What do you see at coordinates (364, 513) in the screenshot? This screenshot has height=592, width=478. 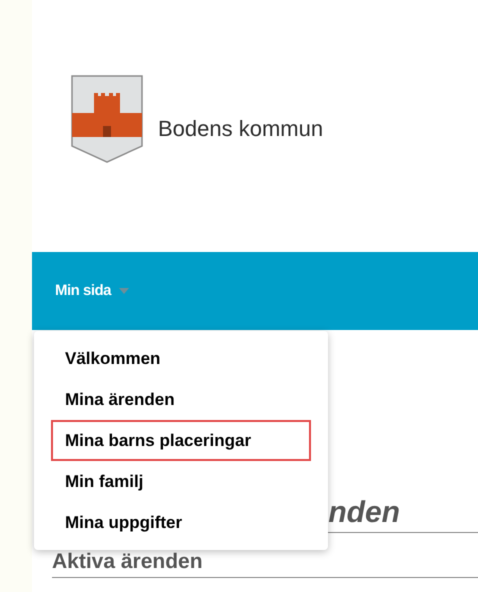 I see `page-heading: nden` at bounding box center [364, 513].